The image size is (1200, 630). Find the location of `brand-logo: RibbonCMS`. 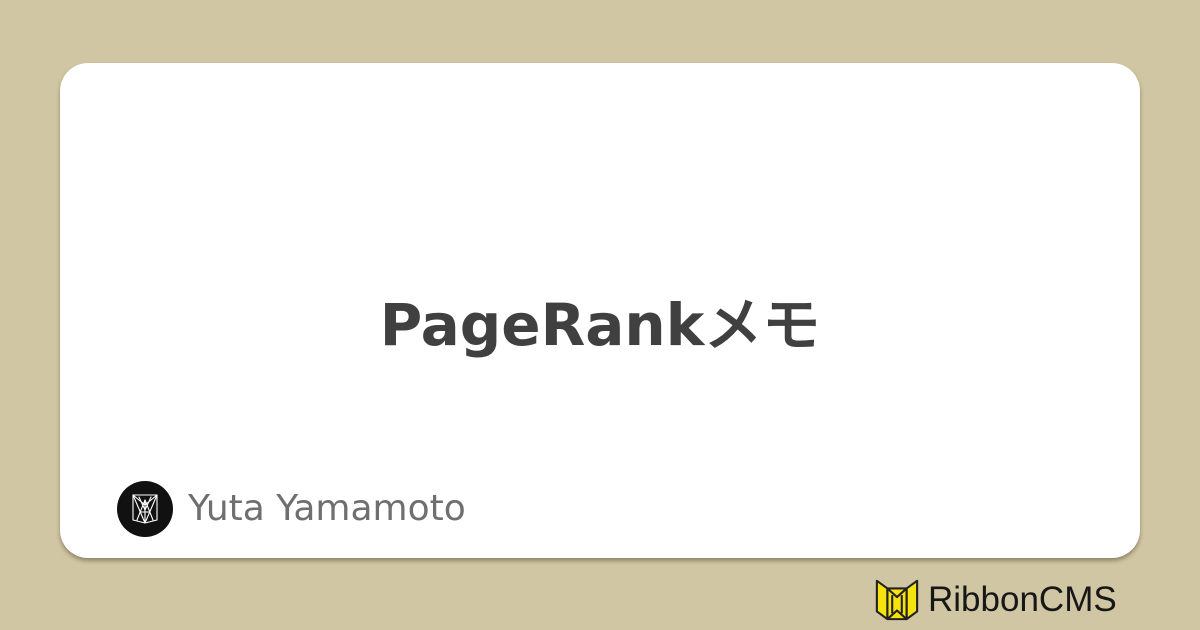

brand-logo: RibbonCMS is located at coordinates (995, 599).